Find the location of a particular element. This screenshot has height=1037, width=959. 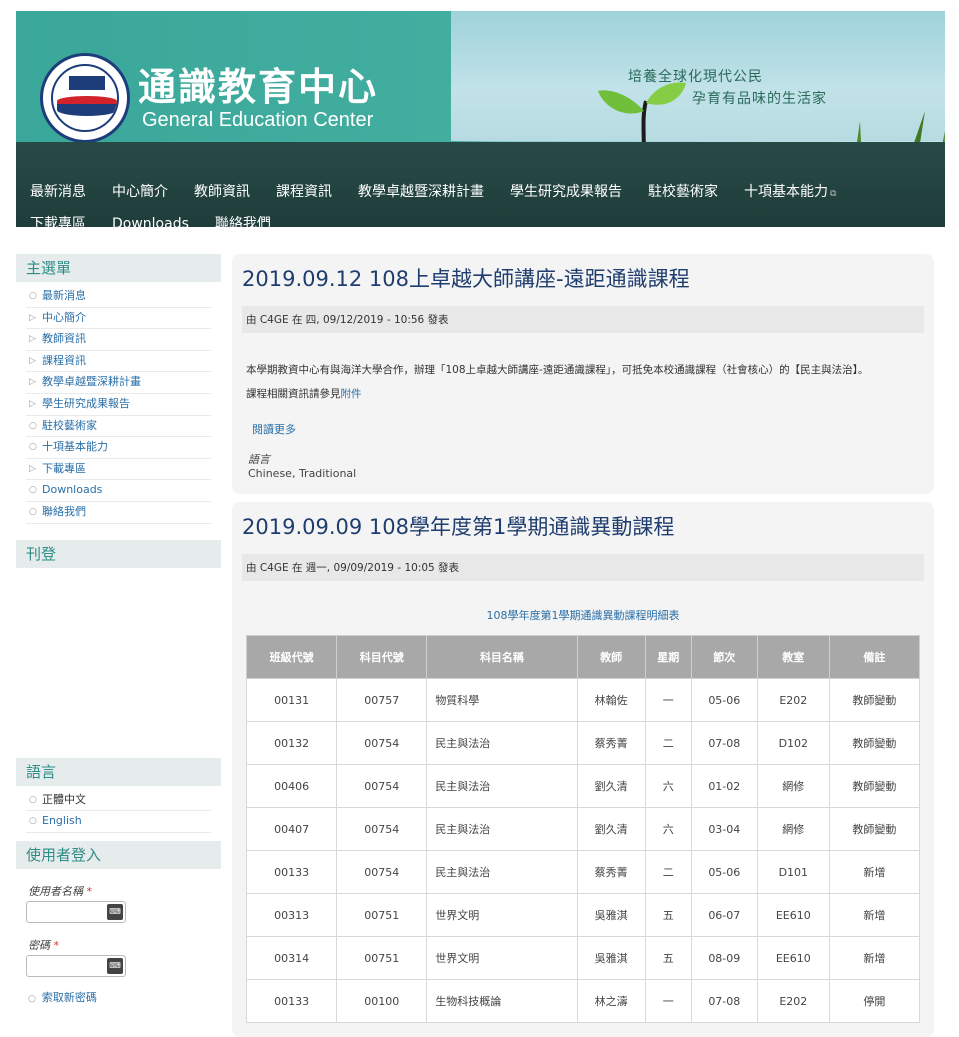

username-input: ⌨ is located at coordinates (76, 911).